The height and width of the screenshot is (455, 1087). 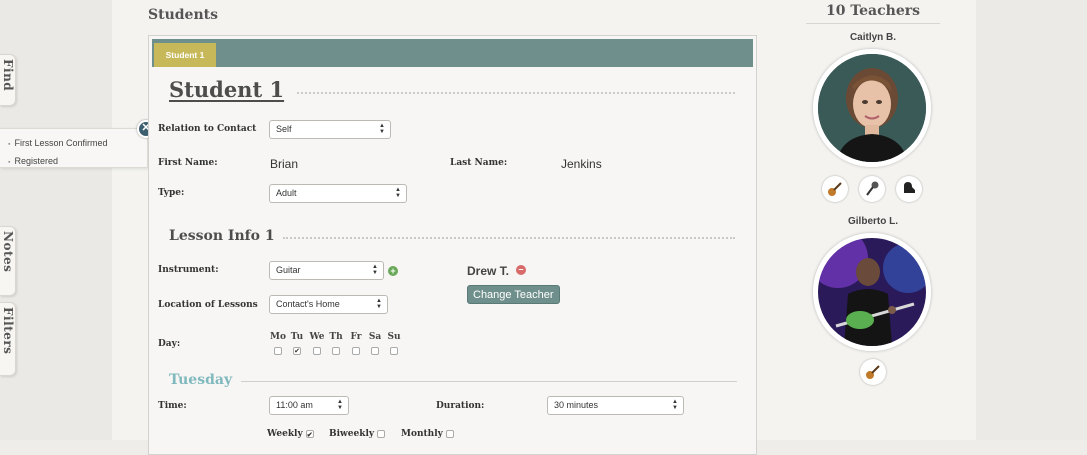 I want to click on day-option: Tu ✔, so click(x=297, y=346).